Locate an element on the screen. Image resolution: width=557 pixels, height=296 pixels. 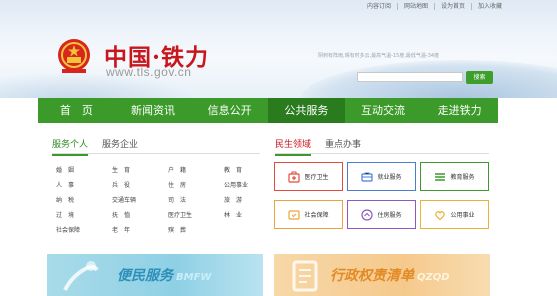
left-divider is located at coordinates (156, 153).